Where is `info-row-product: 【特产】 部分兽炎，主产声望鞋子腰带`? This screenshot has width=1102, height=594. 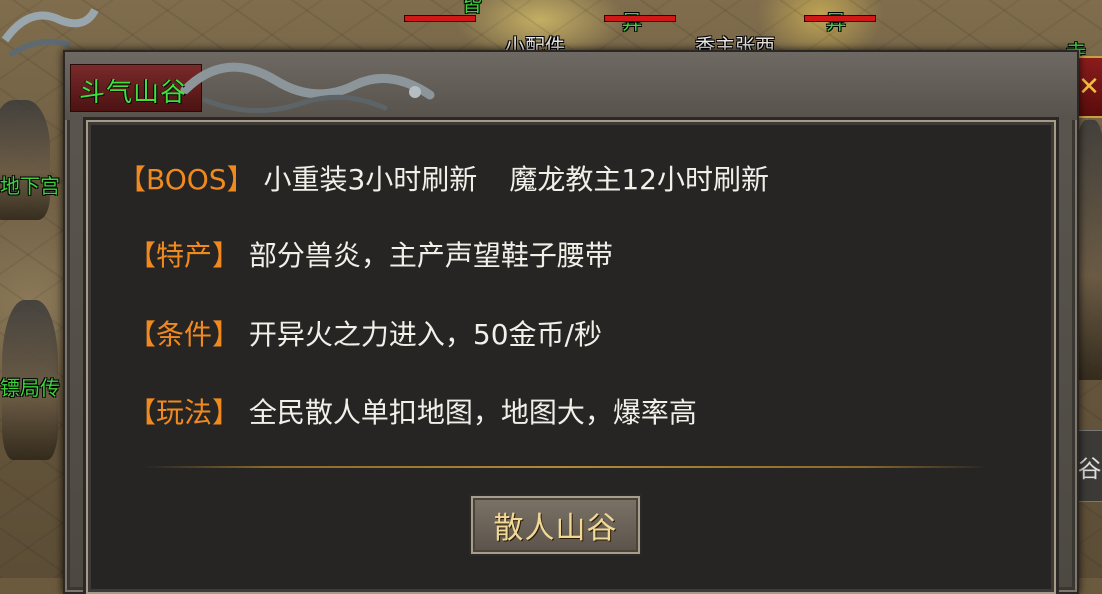 info-row-product: 【特产】 部分兽炎，主产声望鞋子腰带 is located at coordinates (370, 254).